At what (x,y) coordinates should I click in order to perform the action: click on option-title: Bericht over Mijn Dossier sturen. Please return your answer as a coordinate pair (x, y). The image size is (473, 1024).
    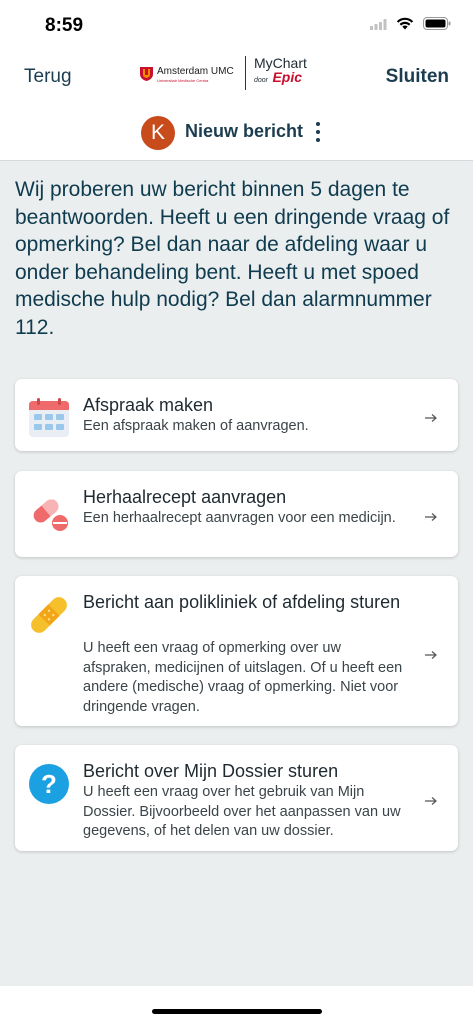
    Looking at the image, I should click on (211, 771).